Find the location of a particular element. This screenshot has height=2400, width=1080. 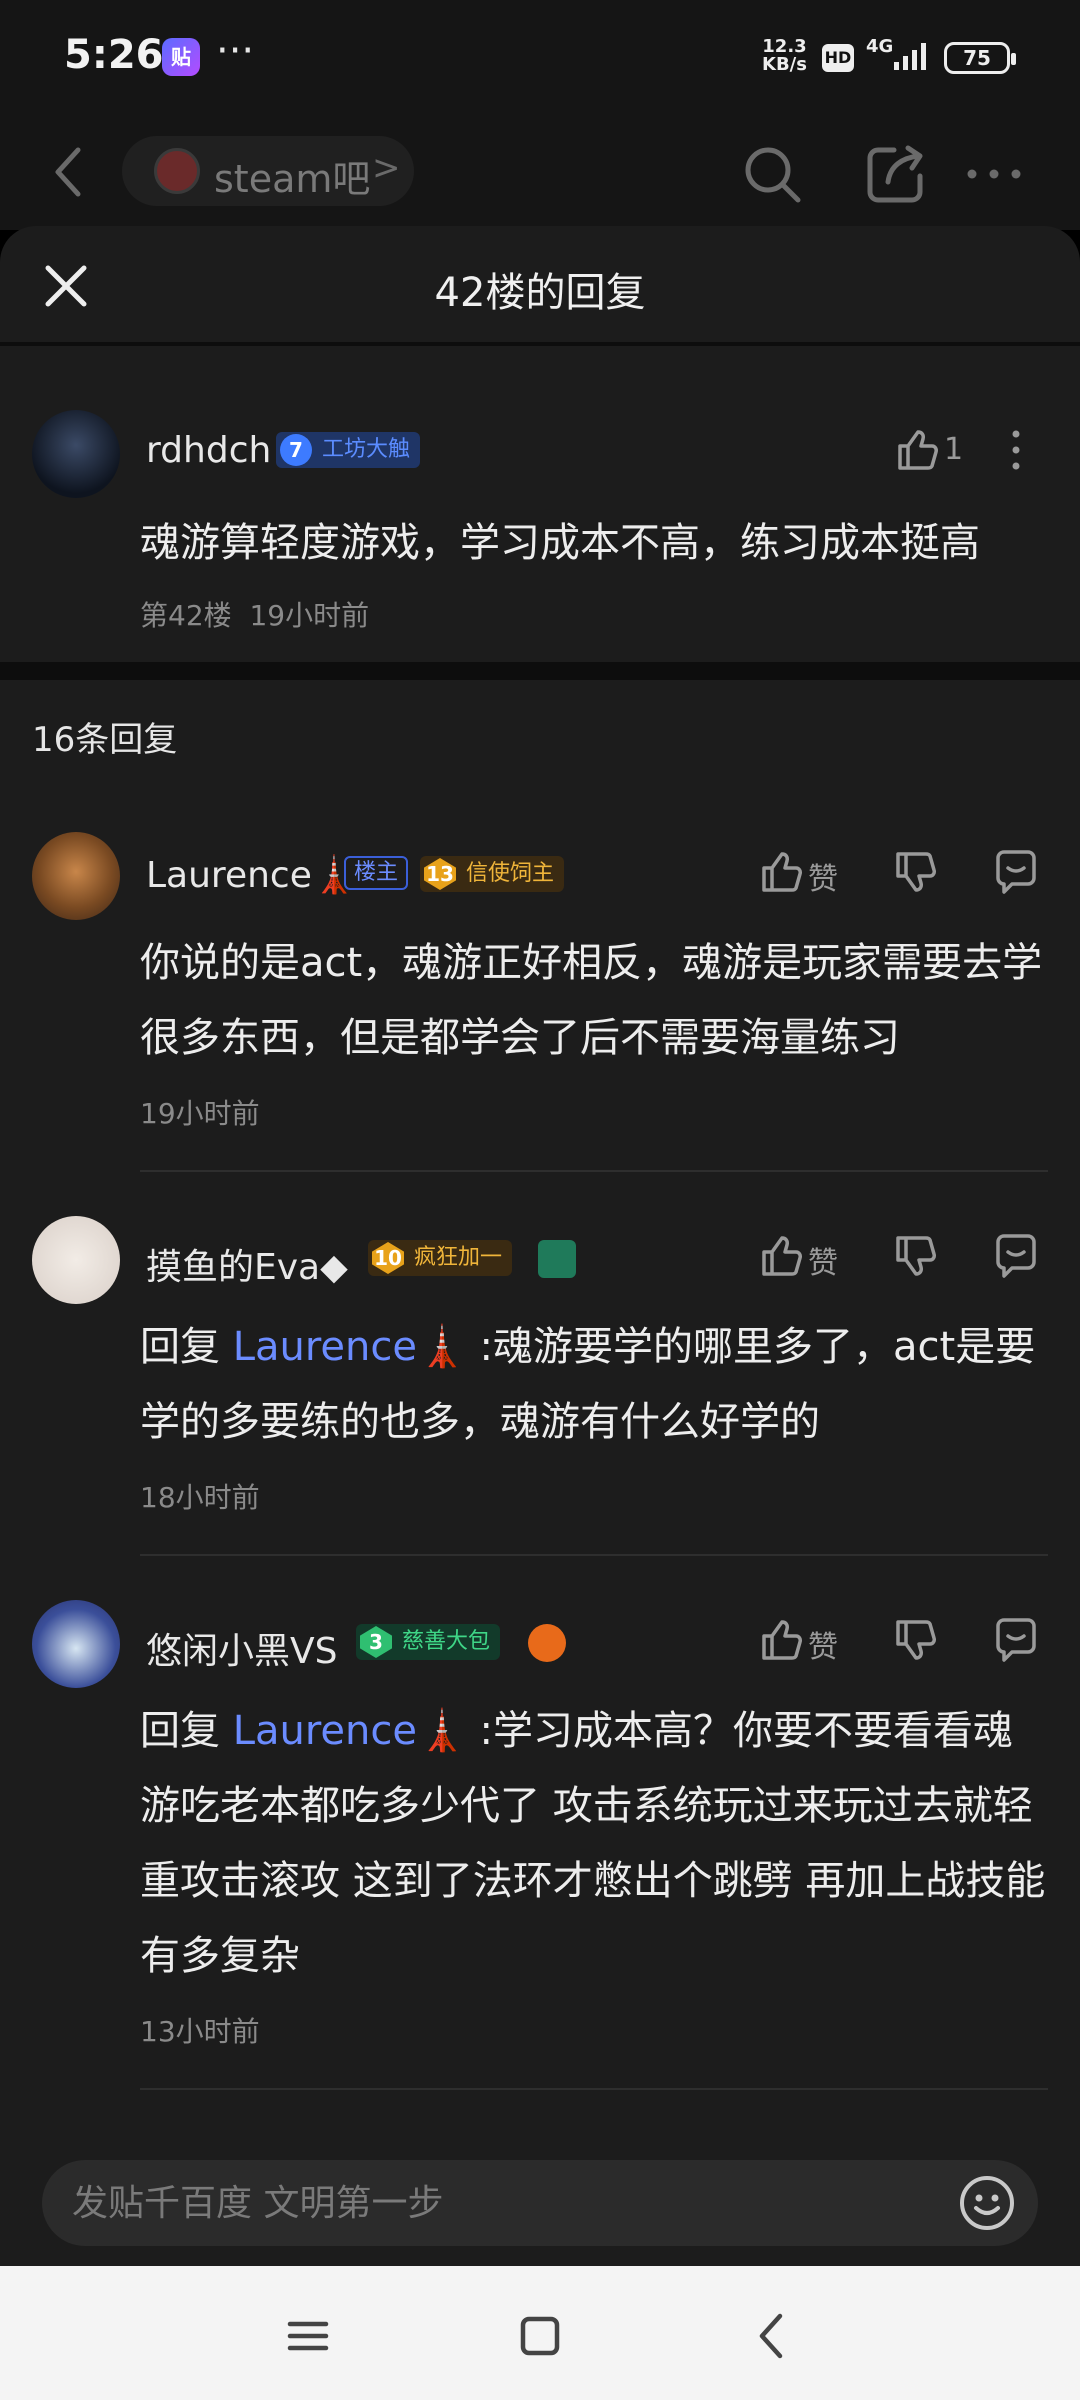

status-bar: 5:26 贴 ··· 12.3 KB/s HD 4G 75 is located at coordinates (540, 60).